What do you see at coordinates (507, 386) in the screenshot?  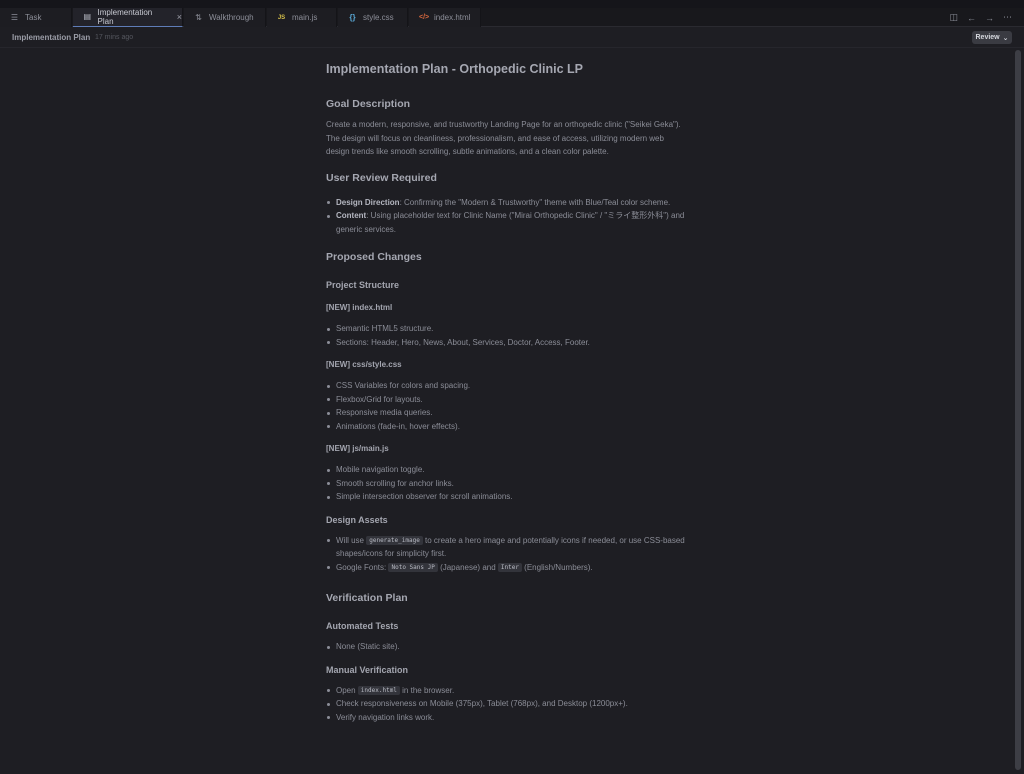 I see `list-item: CSS Variables for colors and spacing.` at bounding box center [507, 386].